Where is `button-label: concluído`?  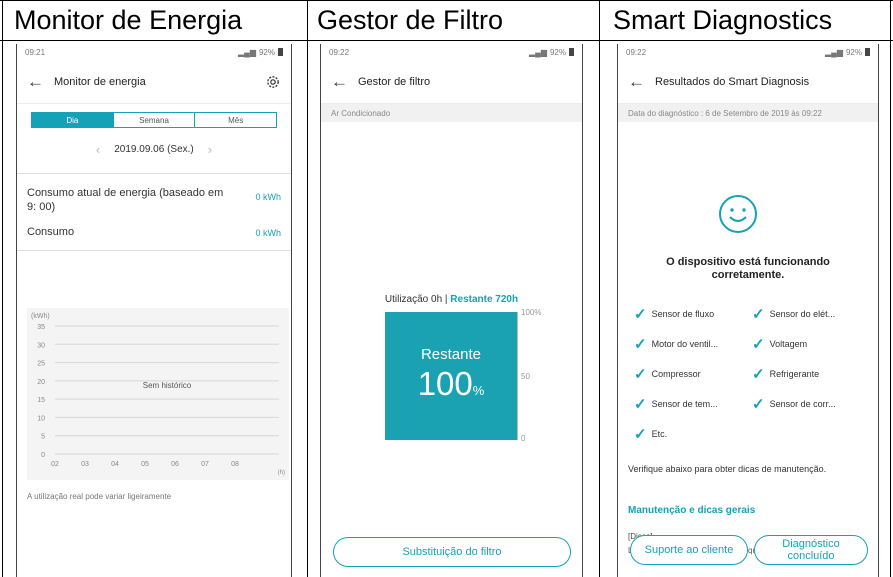 button-label: concluído is located at coordinates (811, 556).